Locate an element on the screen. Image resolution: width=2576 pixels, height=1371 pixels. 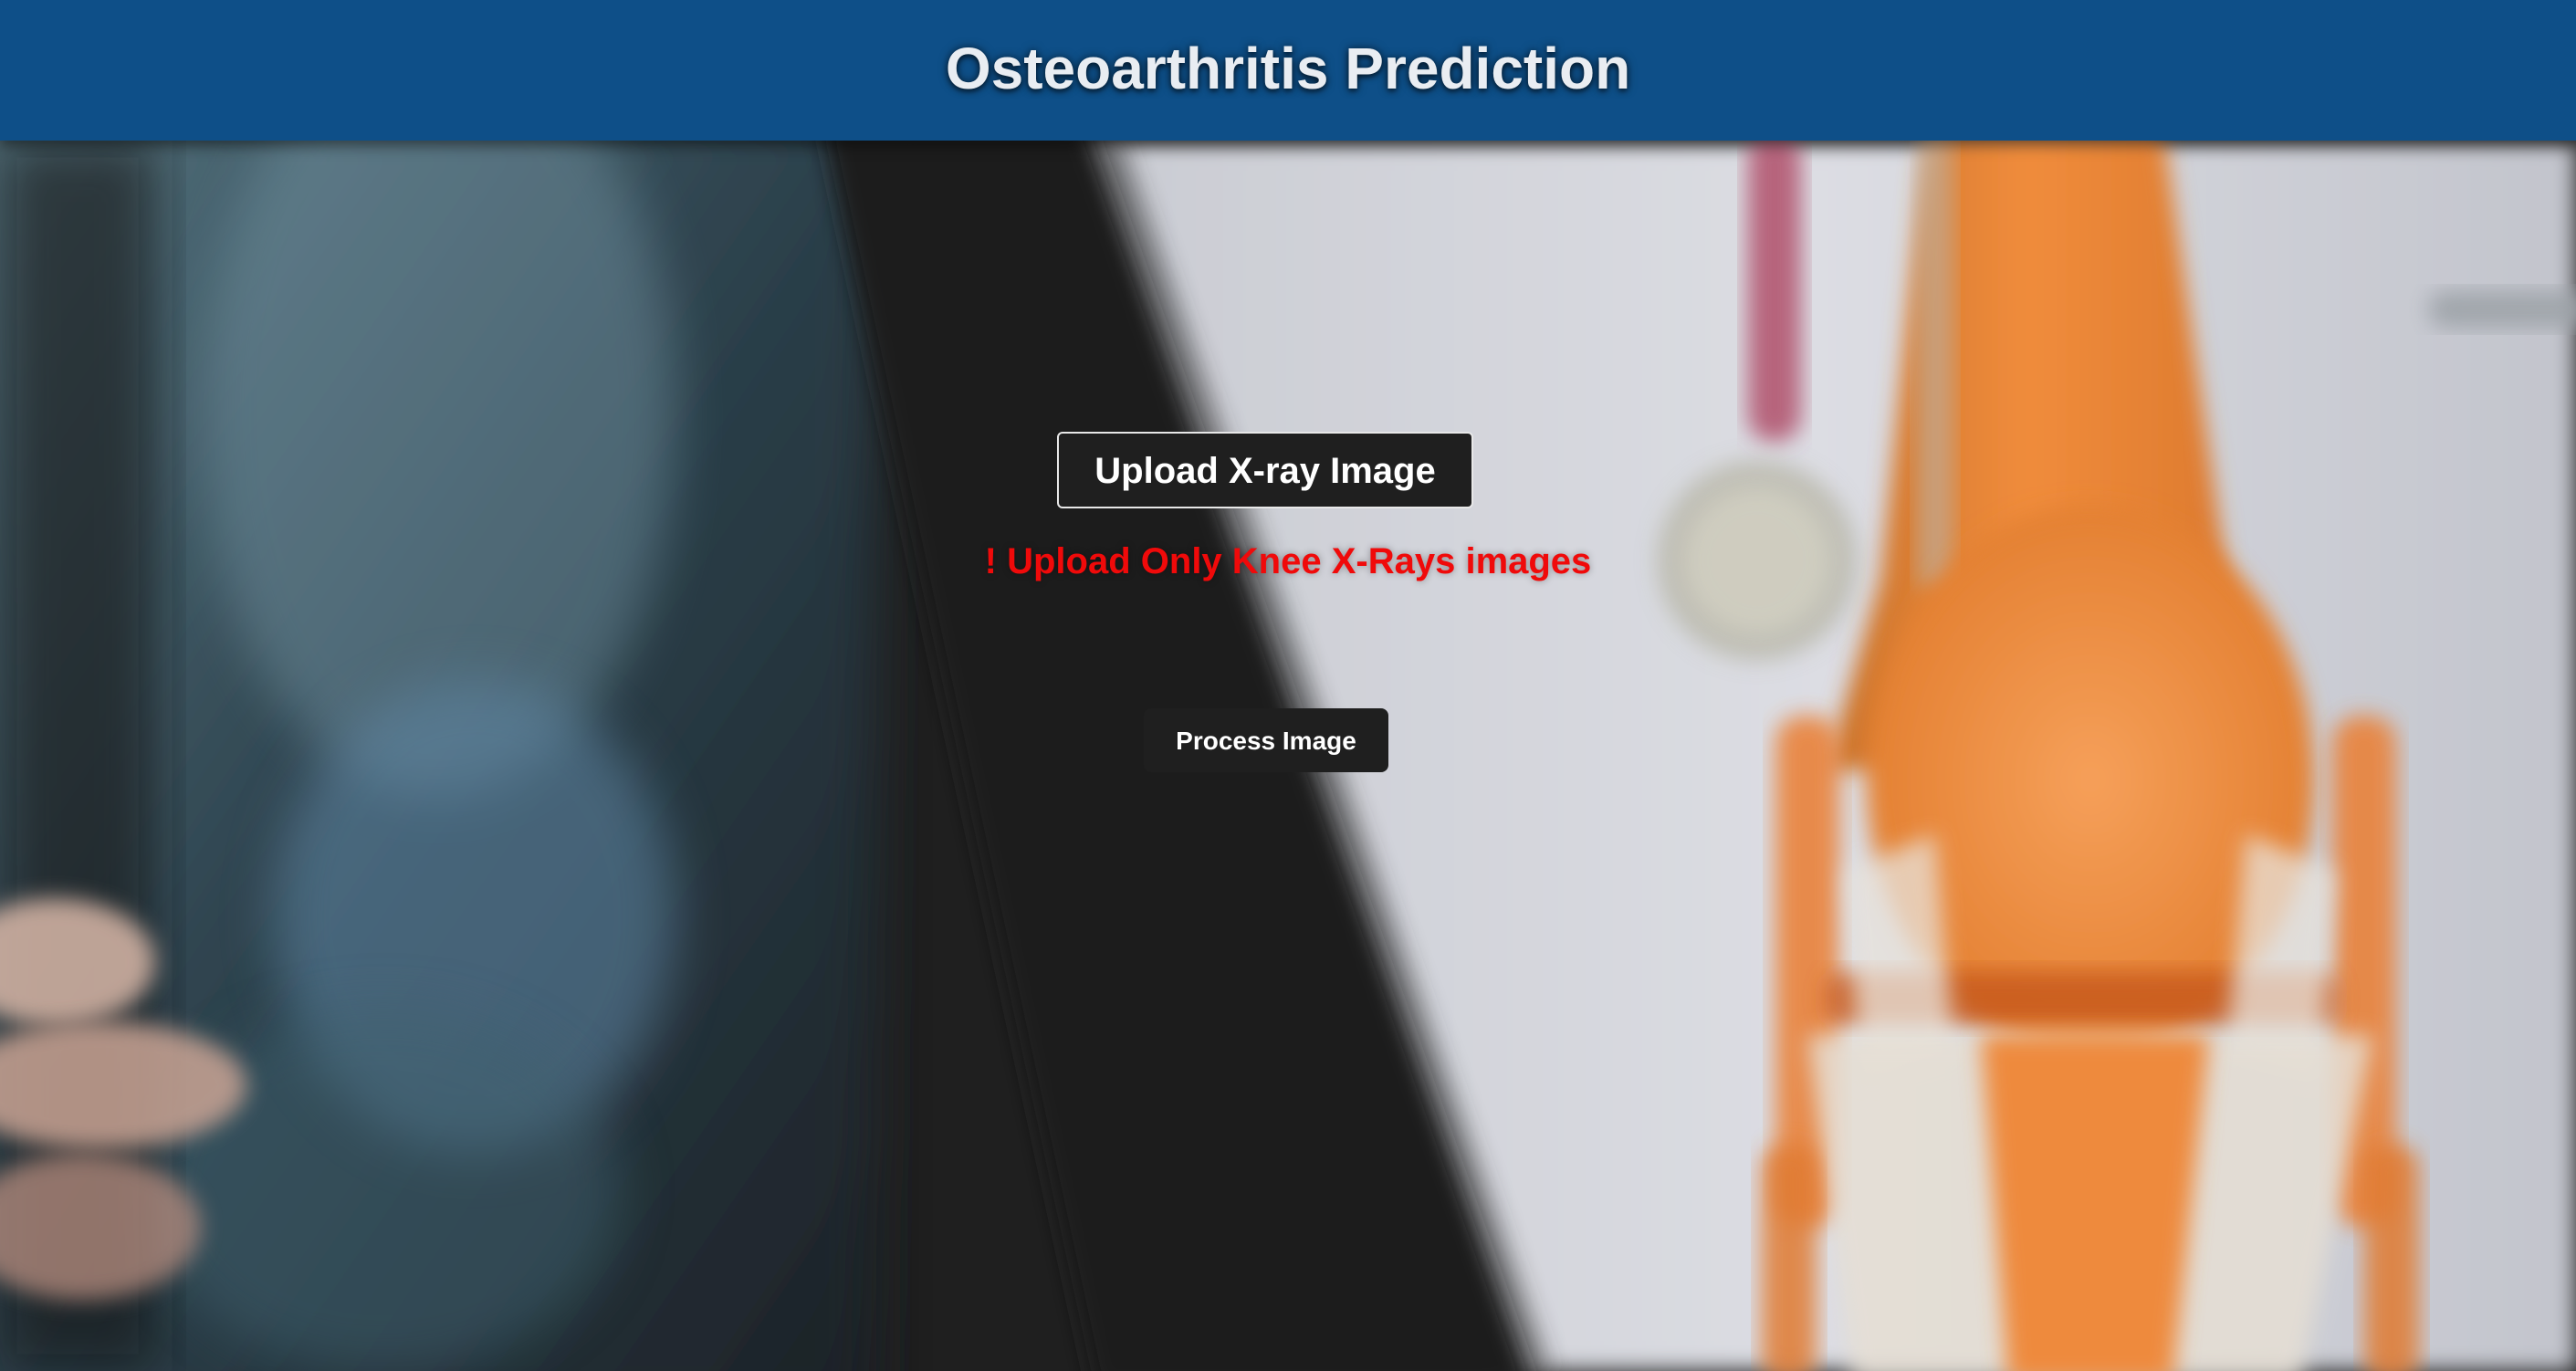
process-image-button: Process Image is located at coordinates (1266, 740).